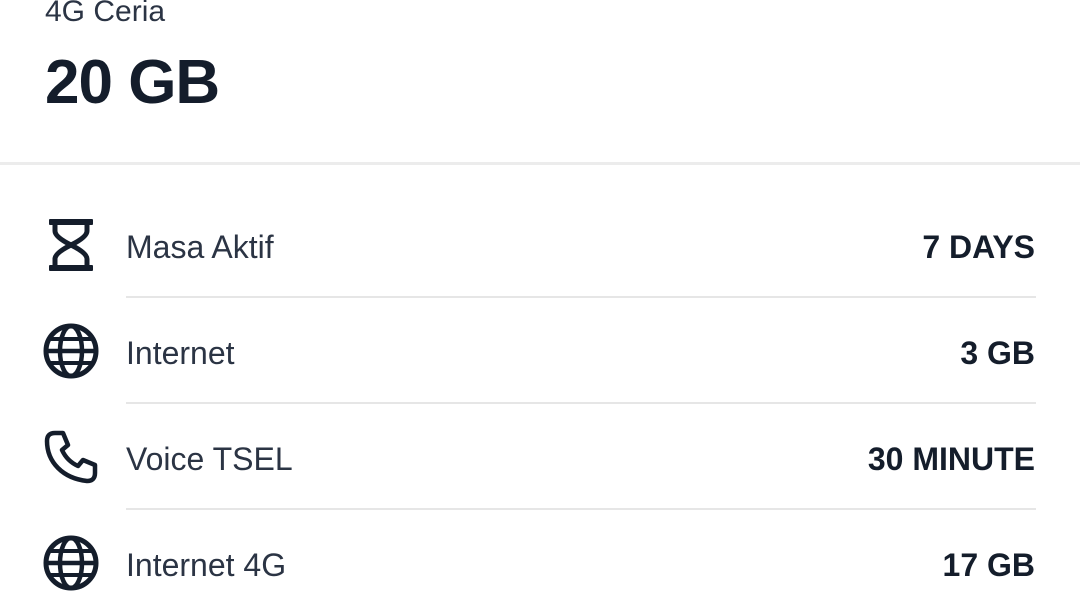 The height and width of the screenshot is (608, 1080). What do you see at coordinates (71, 457) in the screenshot?
I see `phone-icon` at bounding box center [71, 457].